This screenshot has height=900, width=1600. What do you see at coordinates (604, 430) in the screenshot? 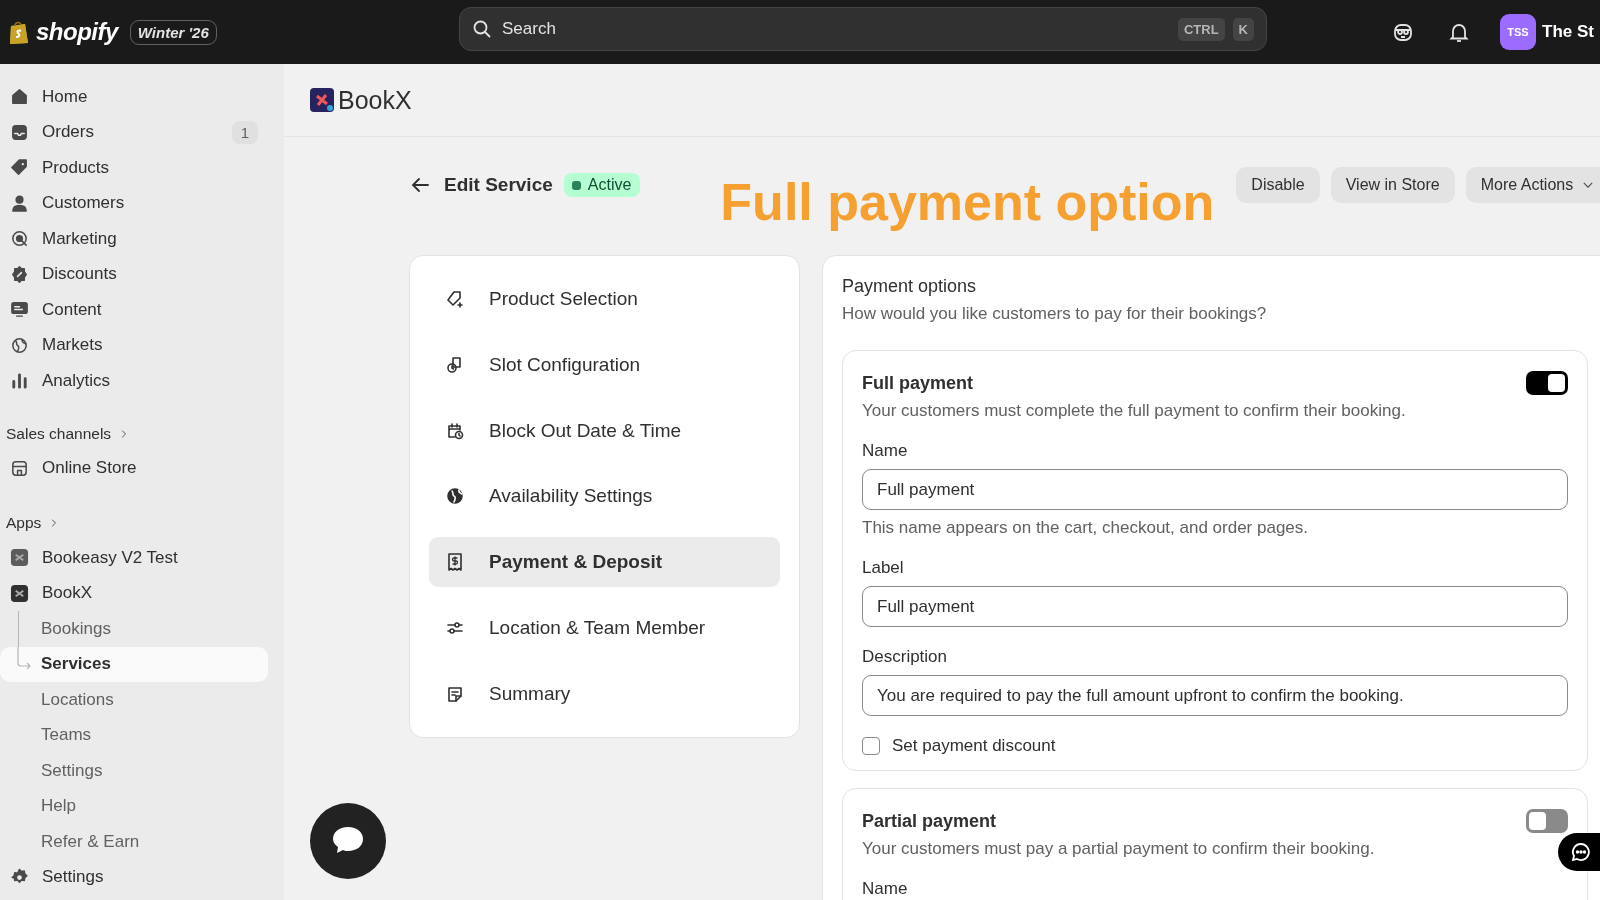
I see `step-item: Block Out Date & Time` at bounding box center [604, 430].